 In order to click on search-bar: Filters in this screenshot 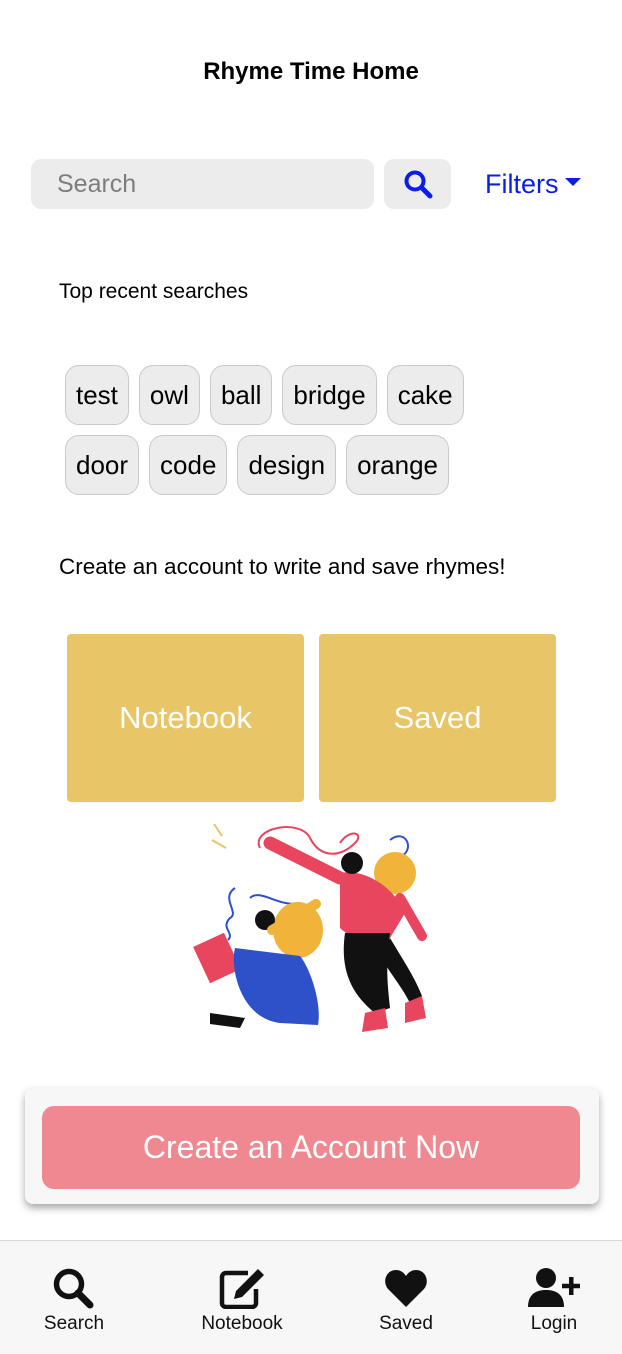, I will do `click(311, 184)`.